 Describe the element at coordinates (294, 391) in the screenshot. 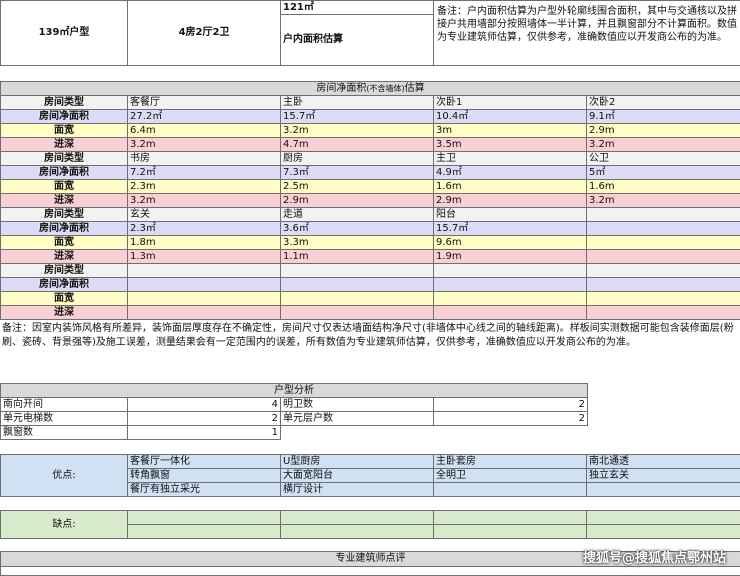

I see `analysis-title: 户型分析` at that location.